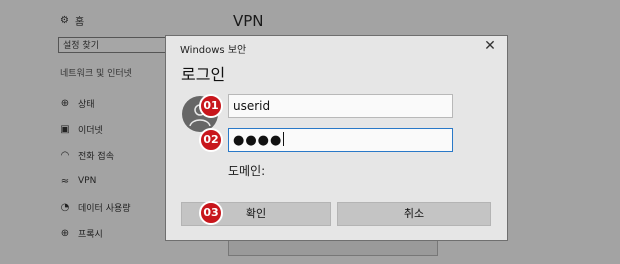 The height and width of the screenshot is (264, 620). I want to click on close-icon: ✕, so click(490, 46).